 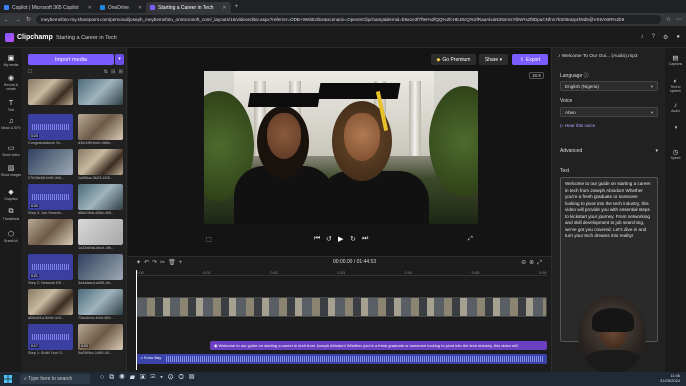 What do you see at coordinates (11, 87) in the screenshot?
I see `nav-label: Record & create` at bounding box center [11, 87].